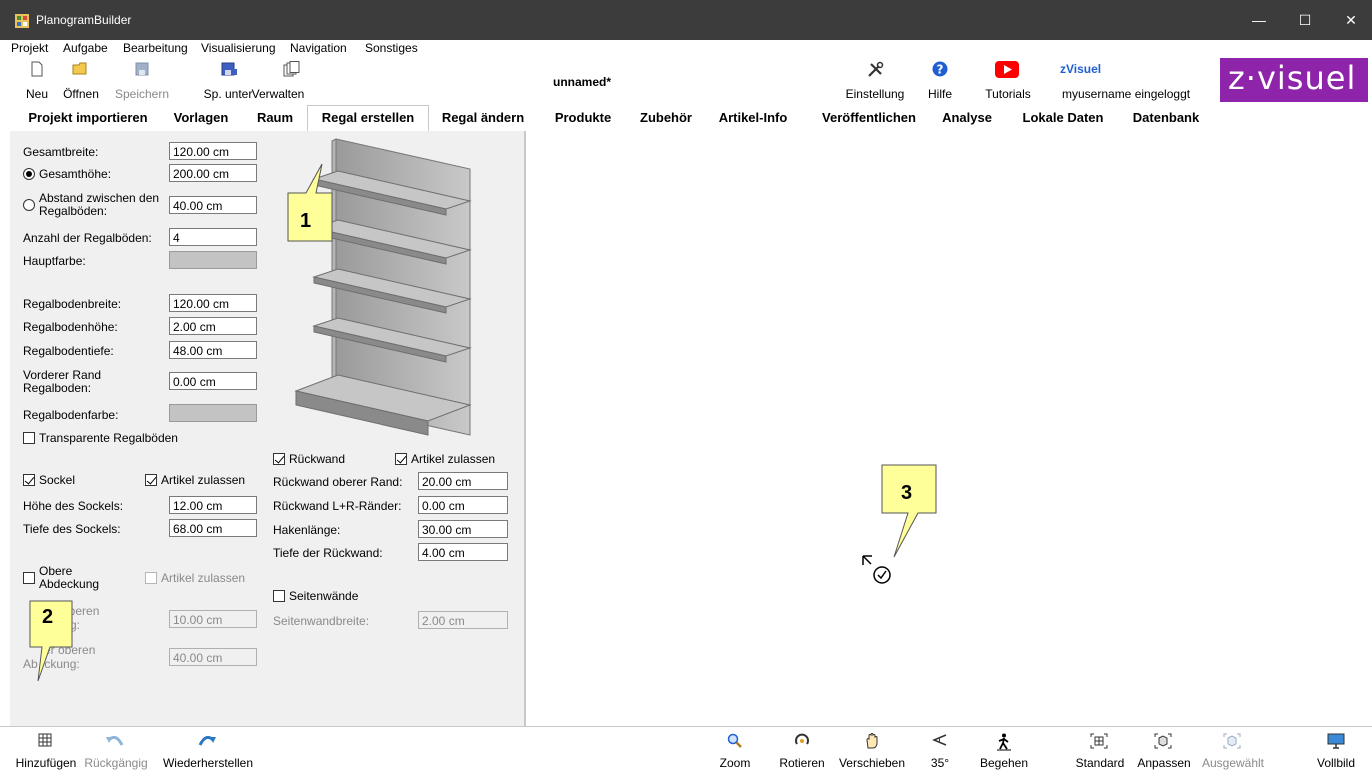  What do you see at coordinates (463, 481) in the screenshot?
I see `back-top-input: 20.00 cm` at bounding box center [463, 481].